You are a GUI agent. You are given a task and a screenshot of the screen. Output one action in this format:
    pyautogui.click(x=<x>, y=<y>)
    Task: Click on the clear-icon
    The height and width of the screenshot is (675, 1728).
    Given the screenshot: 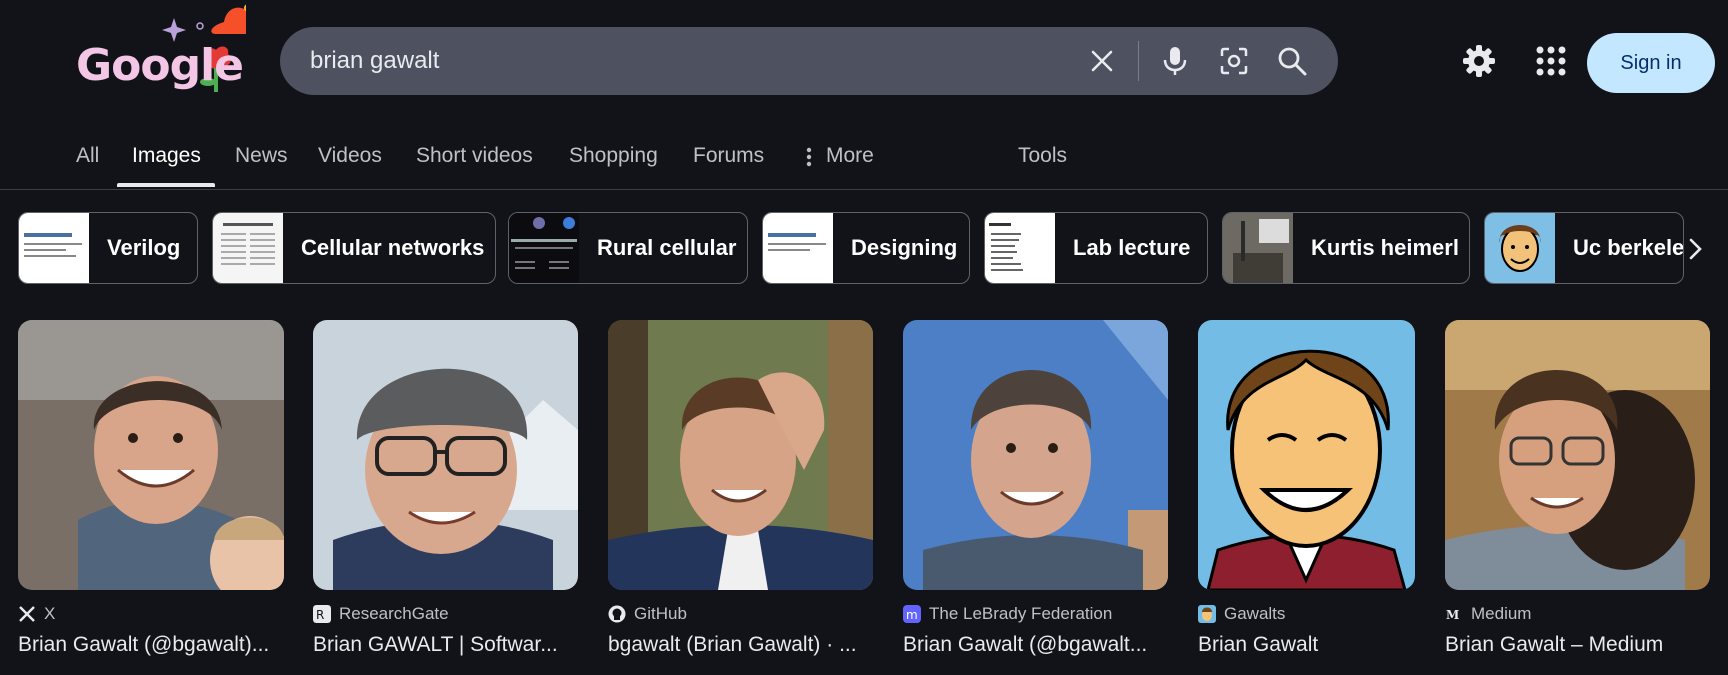 What is the action you would take?
    pyautogui.click(x=1102, y=61)
    